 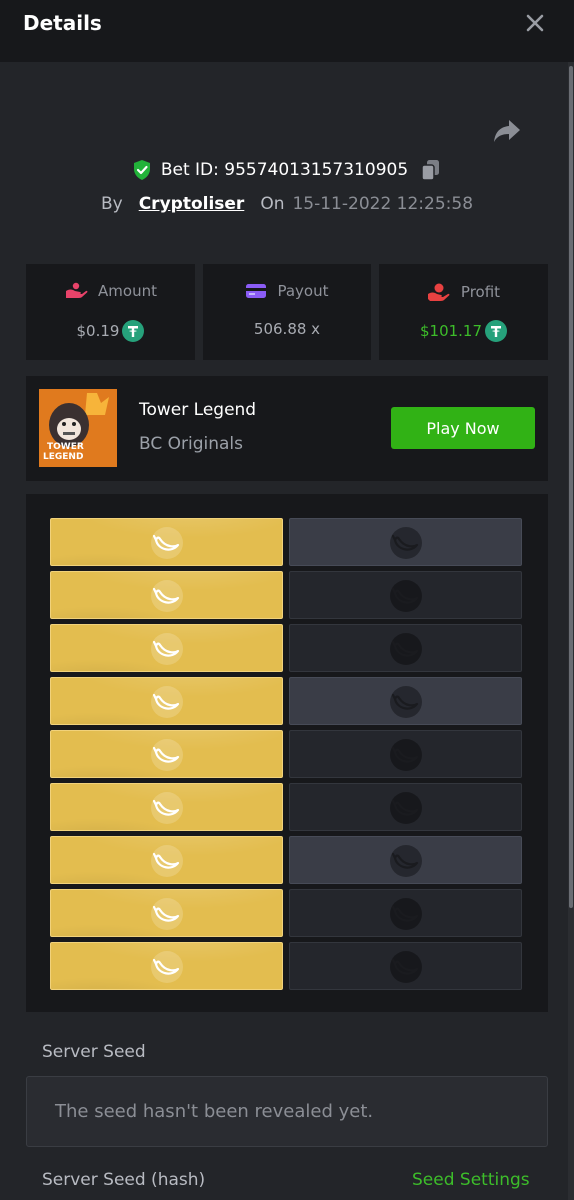 I want to click on amount-label: Amount, so click(x=127, y=291).